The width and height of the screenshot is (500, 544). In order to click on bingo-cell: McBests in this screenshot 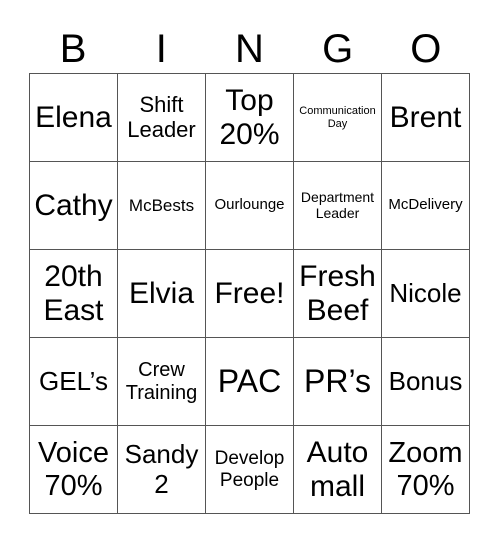, I will do `click(162, 206)`.